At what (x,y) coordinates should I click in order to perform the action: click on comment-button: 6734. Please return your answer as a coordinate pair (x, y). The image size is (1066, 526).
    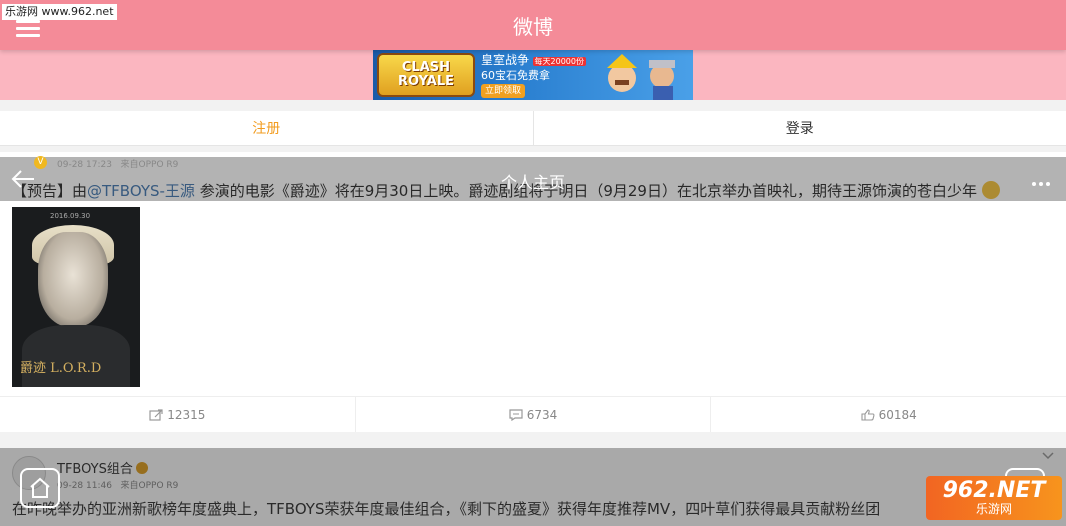
    Looking at the image, I should click on (532, 414).